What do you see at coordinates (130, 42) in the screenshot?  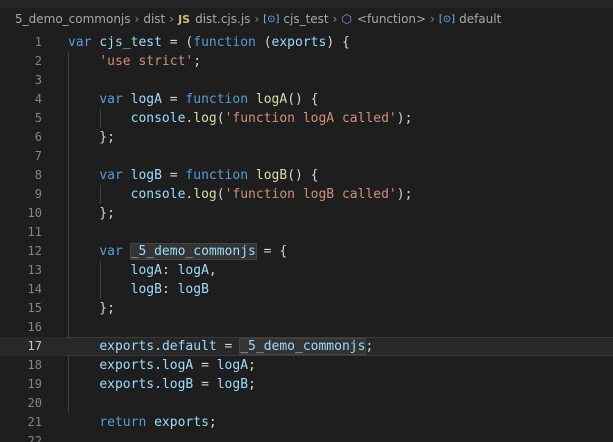 I see `code-token: cjs_test` at bounding box center [130, 42].